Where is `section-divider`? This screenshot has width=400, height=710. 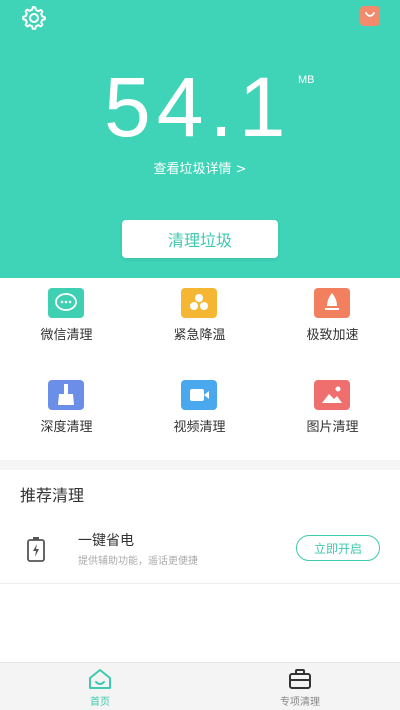
section-divider is located at coordinates (200, 465).